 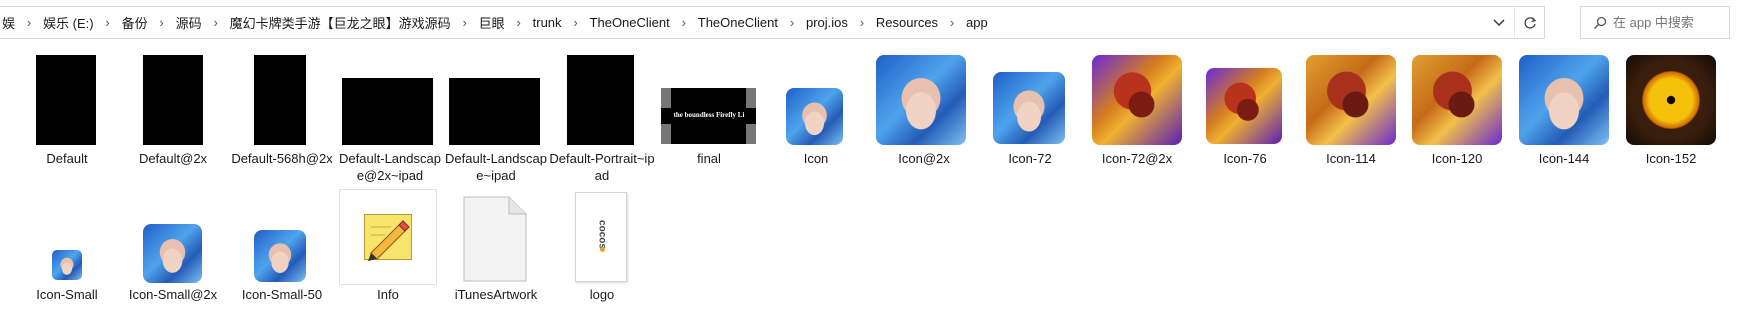 What do you see at coordinates (827, 22) in the screenshot?
I see `breadcrumb-item-proj-ios: proj.ios` at bounding box center [827, 22].